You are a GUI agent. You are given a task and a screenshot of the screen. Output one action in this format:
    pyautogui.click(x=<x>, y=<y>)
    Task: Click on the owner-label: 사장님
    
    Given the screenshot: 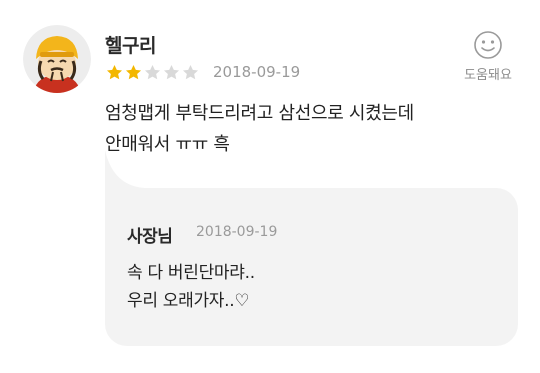 What is the action you would take?
    pyautogui.click(x=150, y=237)
    